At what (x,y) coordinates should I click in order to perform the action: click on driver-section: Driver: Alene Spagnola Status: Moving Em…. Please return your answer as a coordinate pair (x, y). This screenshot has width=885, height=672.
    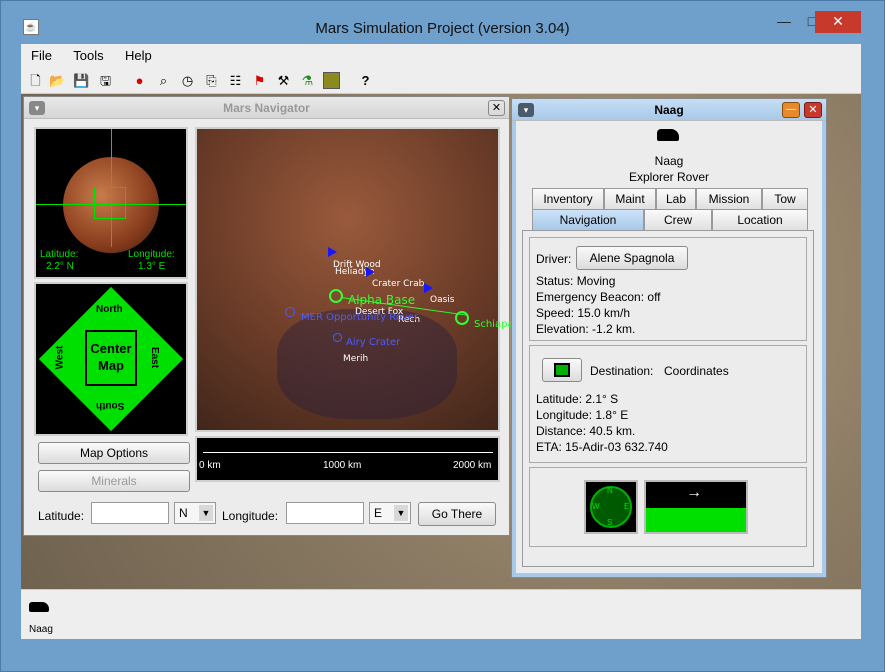
    Looking at the image, I should click on (668, 289).